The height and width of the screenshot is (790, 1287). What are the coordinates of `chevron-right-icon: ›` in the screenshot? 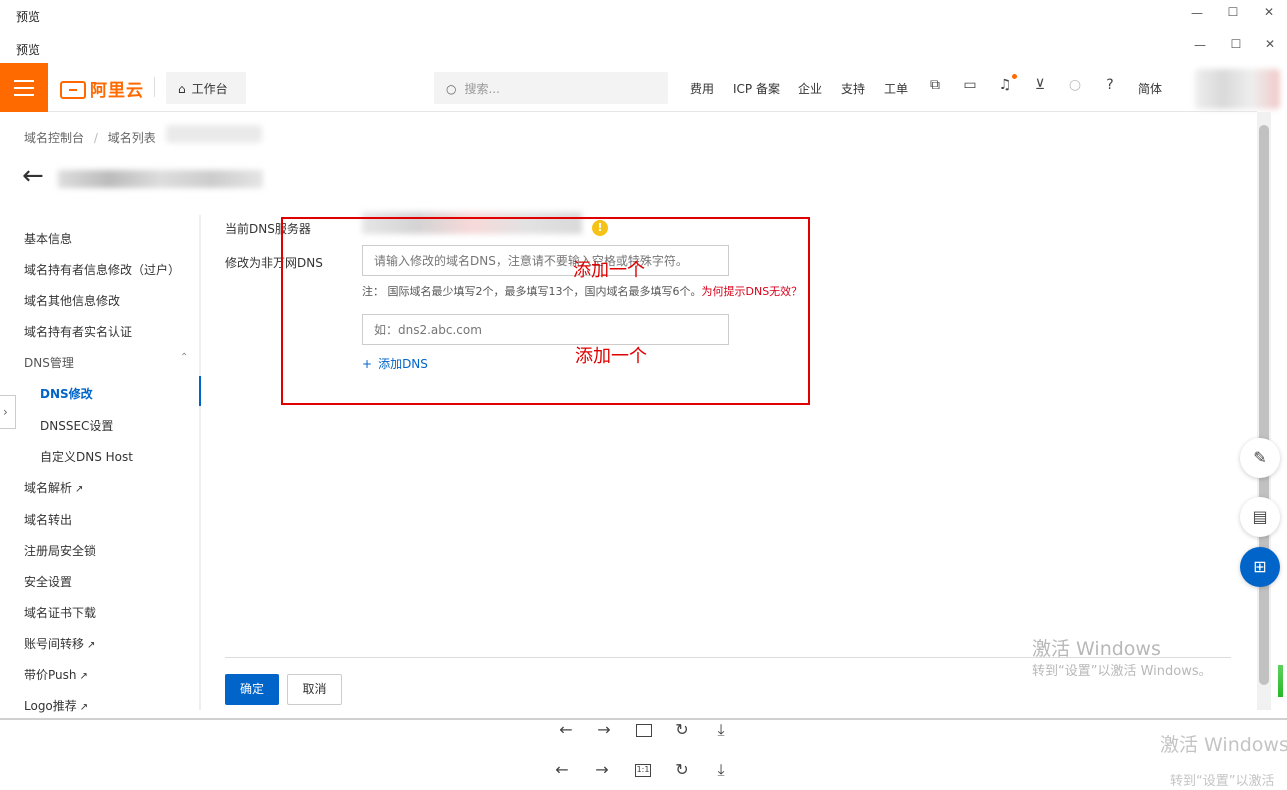 It's located at (5, 412).